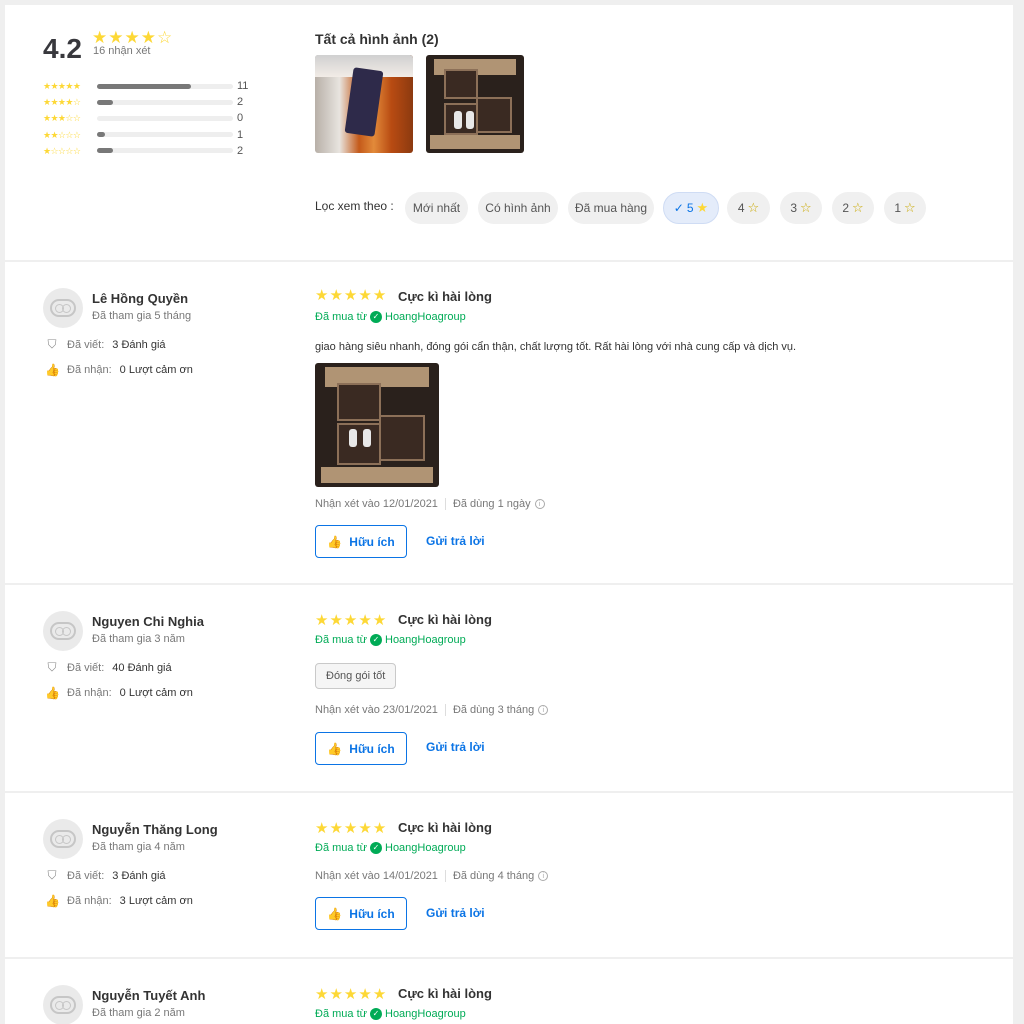 The height and width of the screenshot is (1024, 1024). Describe the element at coordinates (143, 102) in the screenshot. I see `distribution-row-4: ★★★★☆ 2` at that location.